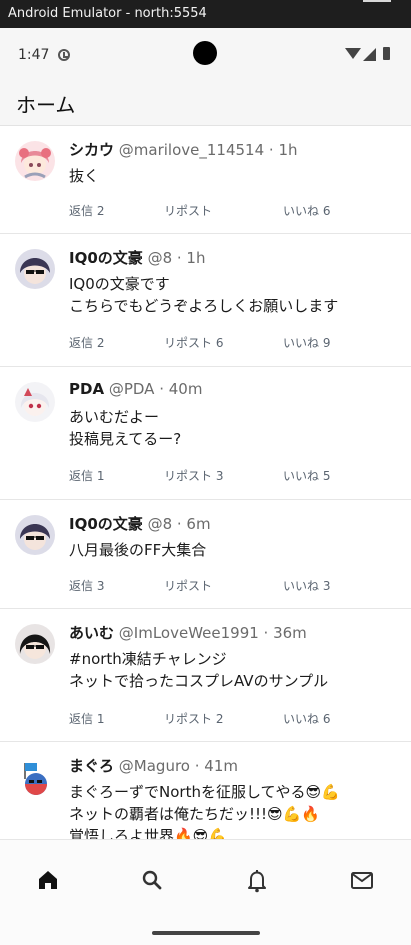 The height and width of the screenshot is (945, 411). What do you see at coordinates (234, 586) in the screenshot?
I see `post-actions: 返信 3 リポスト いいね 3` at bounding box center [234, 586].